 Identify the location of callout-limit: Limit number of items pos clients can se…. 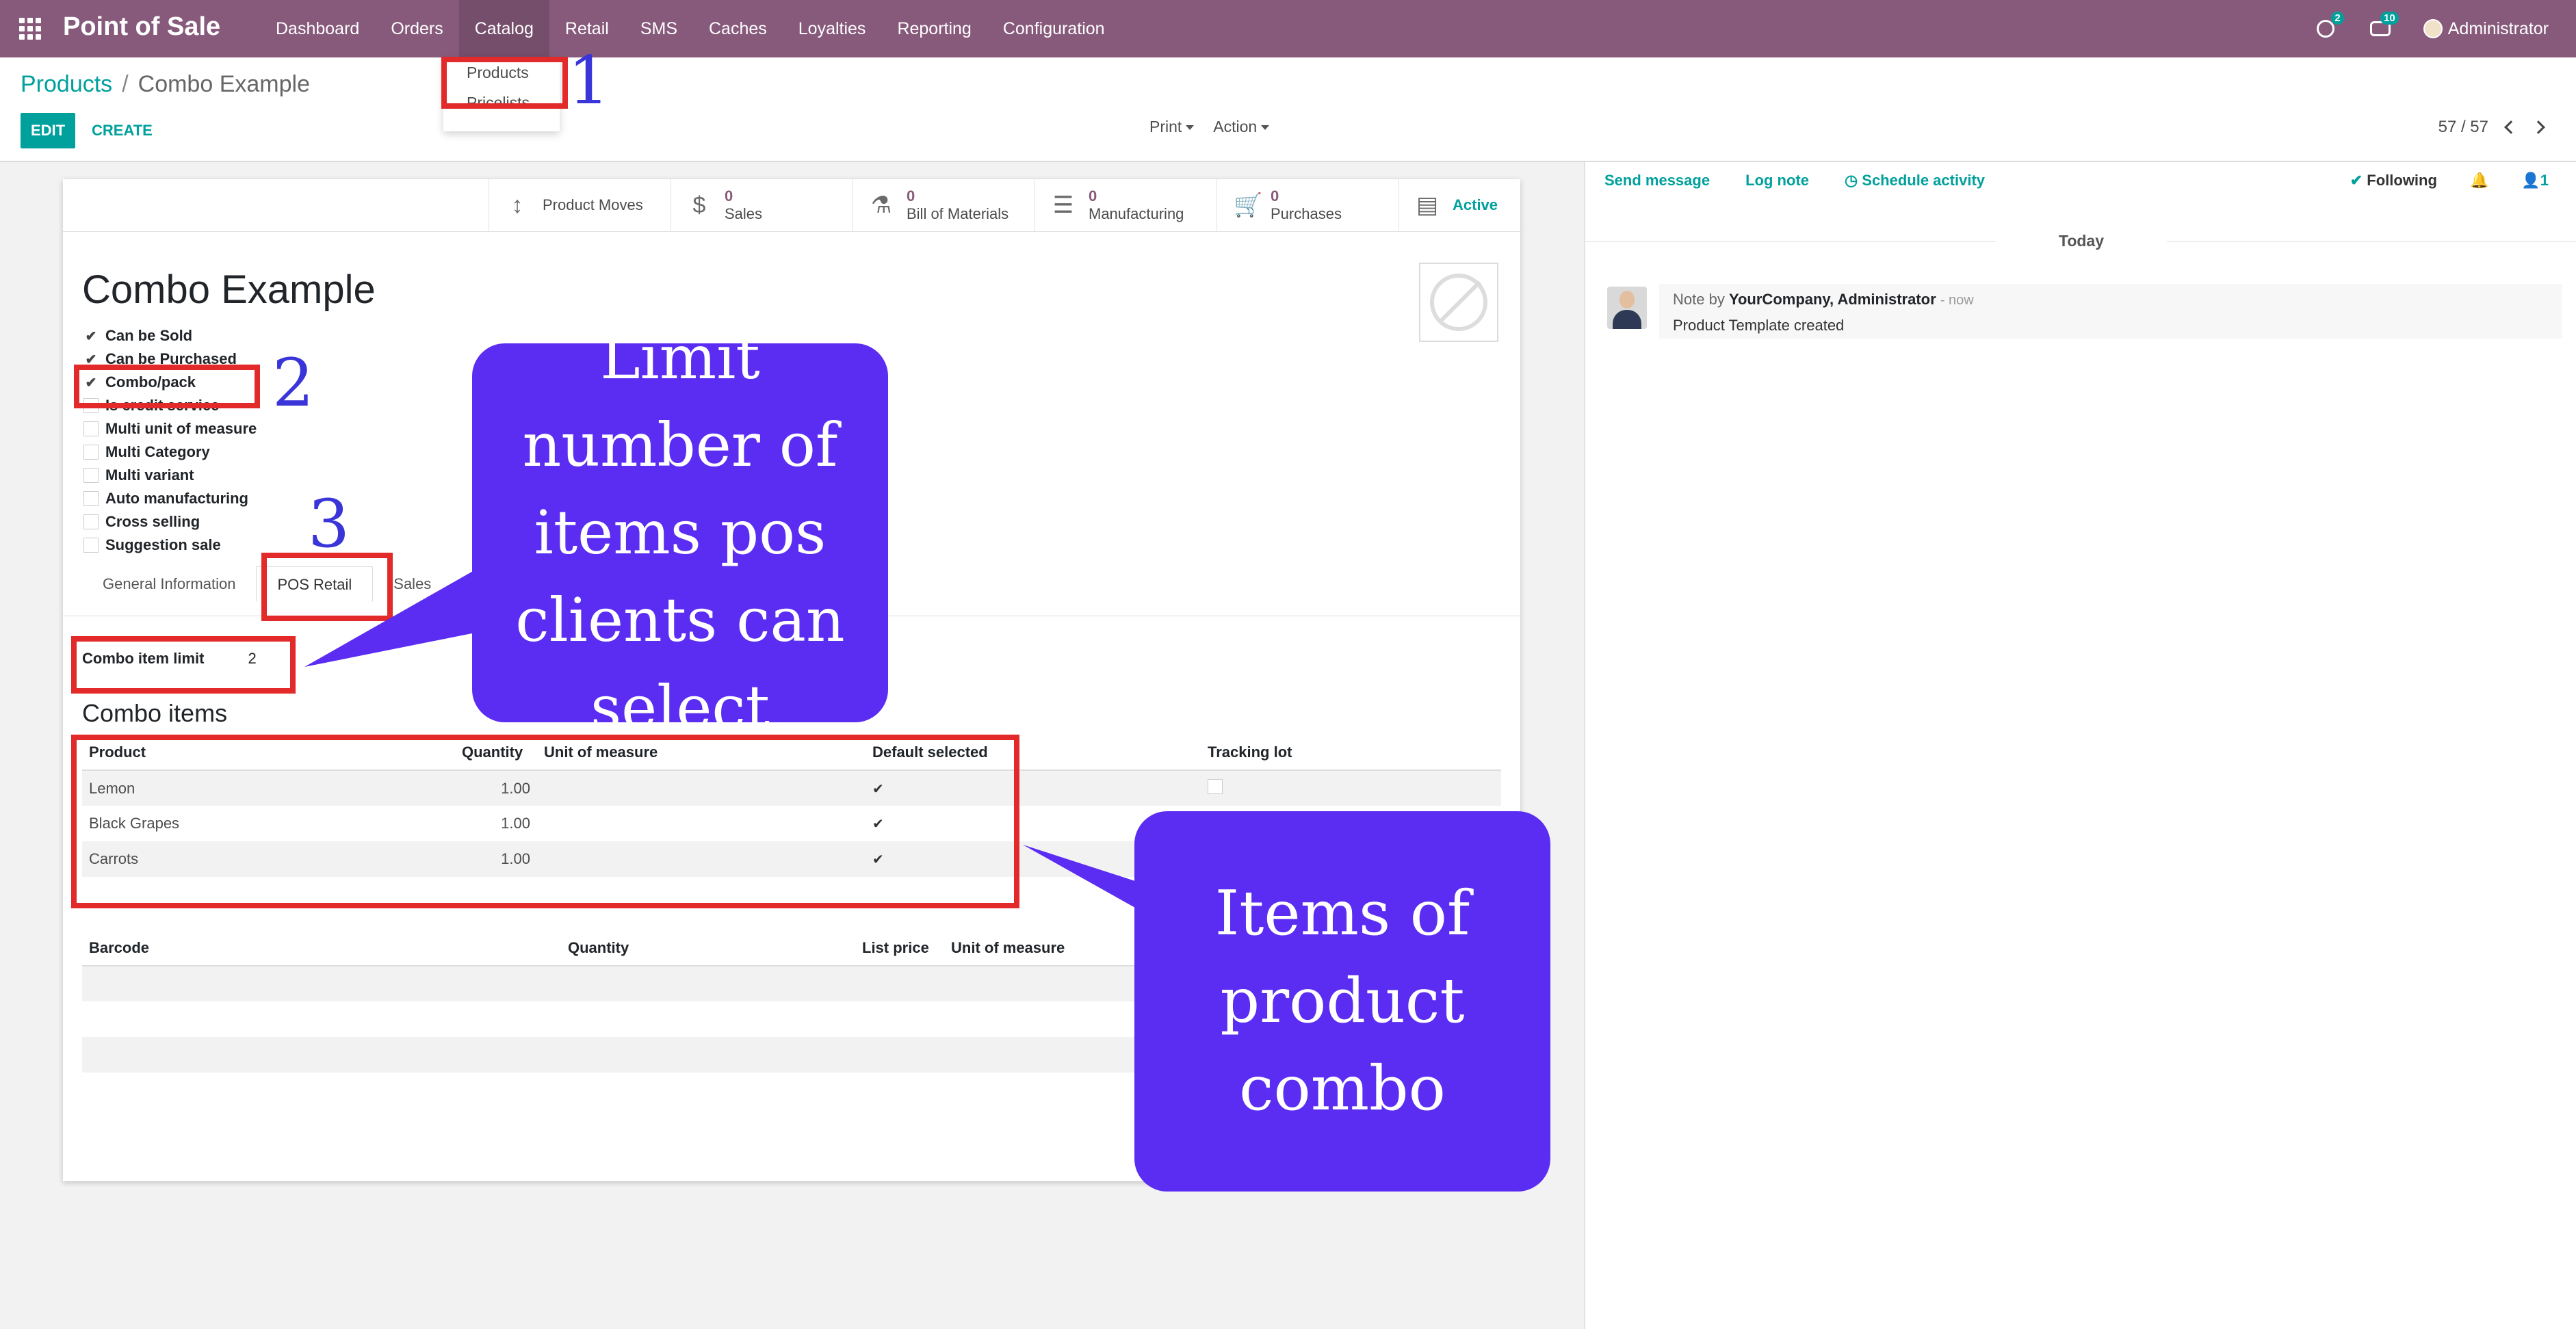
(680, 532).